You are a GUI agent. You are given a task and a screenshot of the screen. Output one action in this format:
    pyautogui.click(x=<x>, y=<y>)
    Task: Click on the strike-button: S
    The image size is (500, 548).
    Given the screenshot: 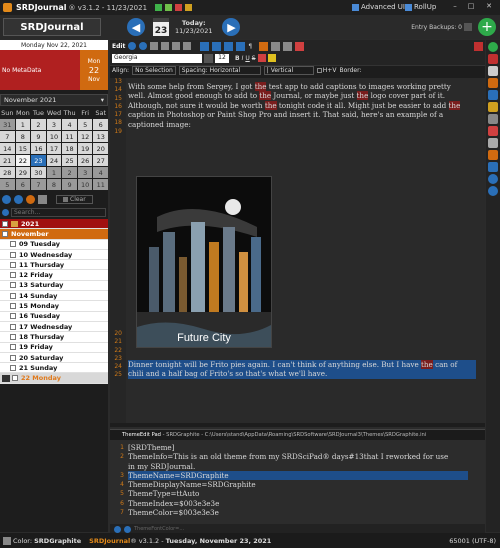 What is the action you would take?
    pyautogui.click(x=254, y=58)
    